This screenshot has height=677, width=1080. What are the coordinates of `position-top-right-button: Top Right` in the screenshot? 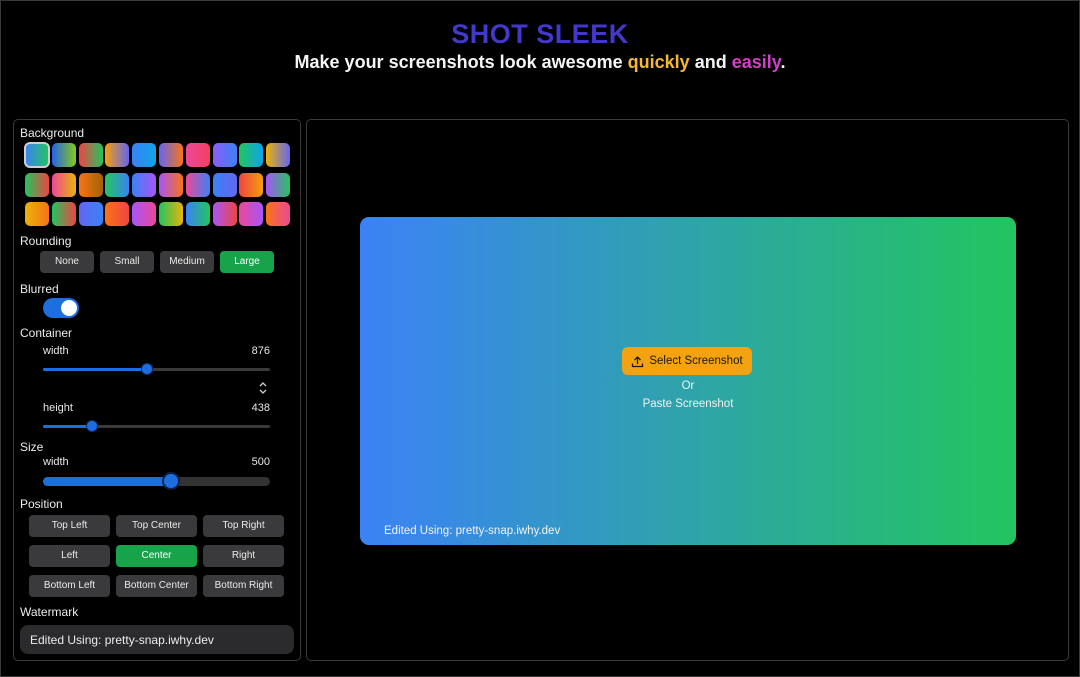 It's located at (243, 526).